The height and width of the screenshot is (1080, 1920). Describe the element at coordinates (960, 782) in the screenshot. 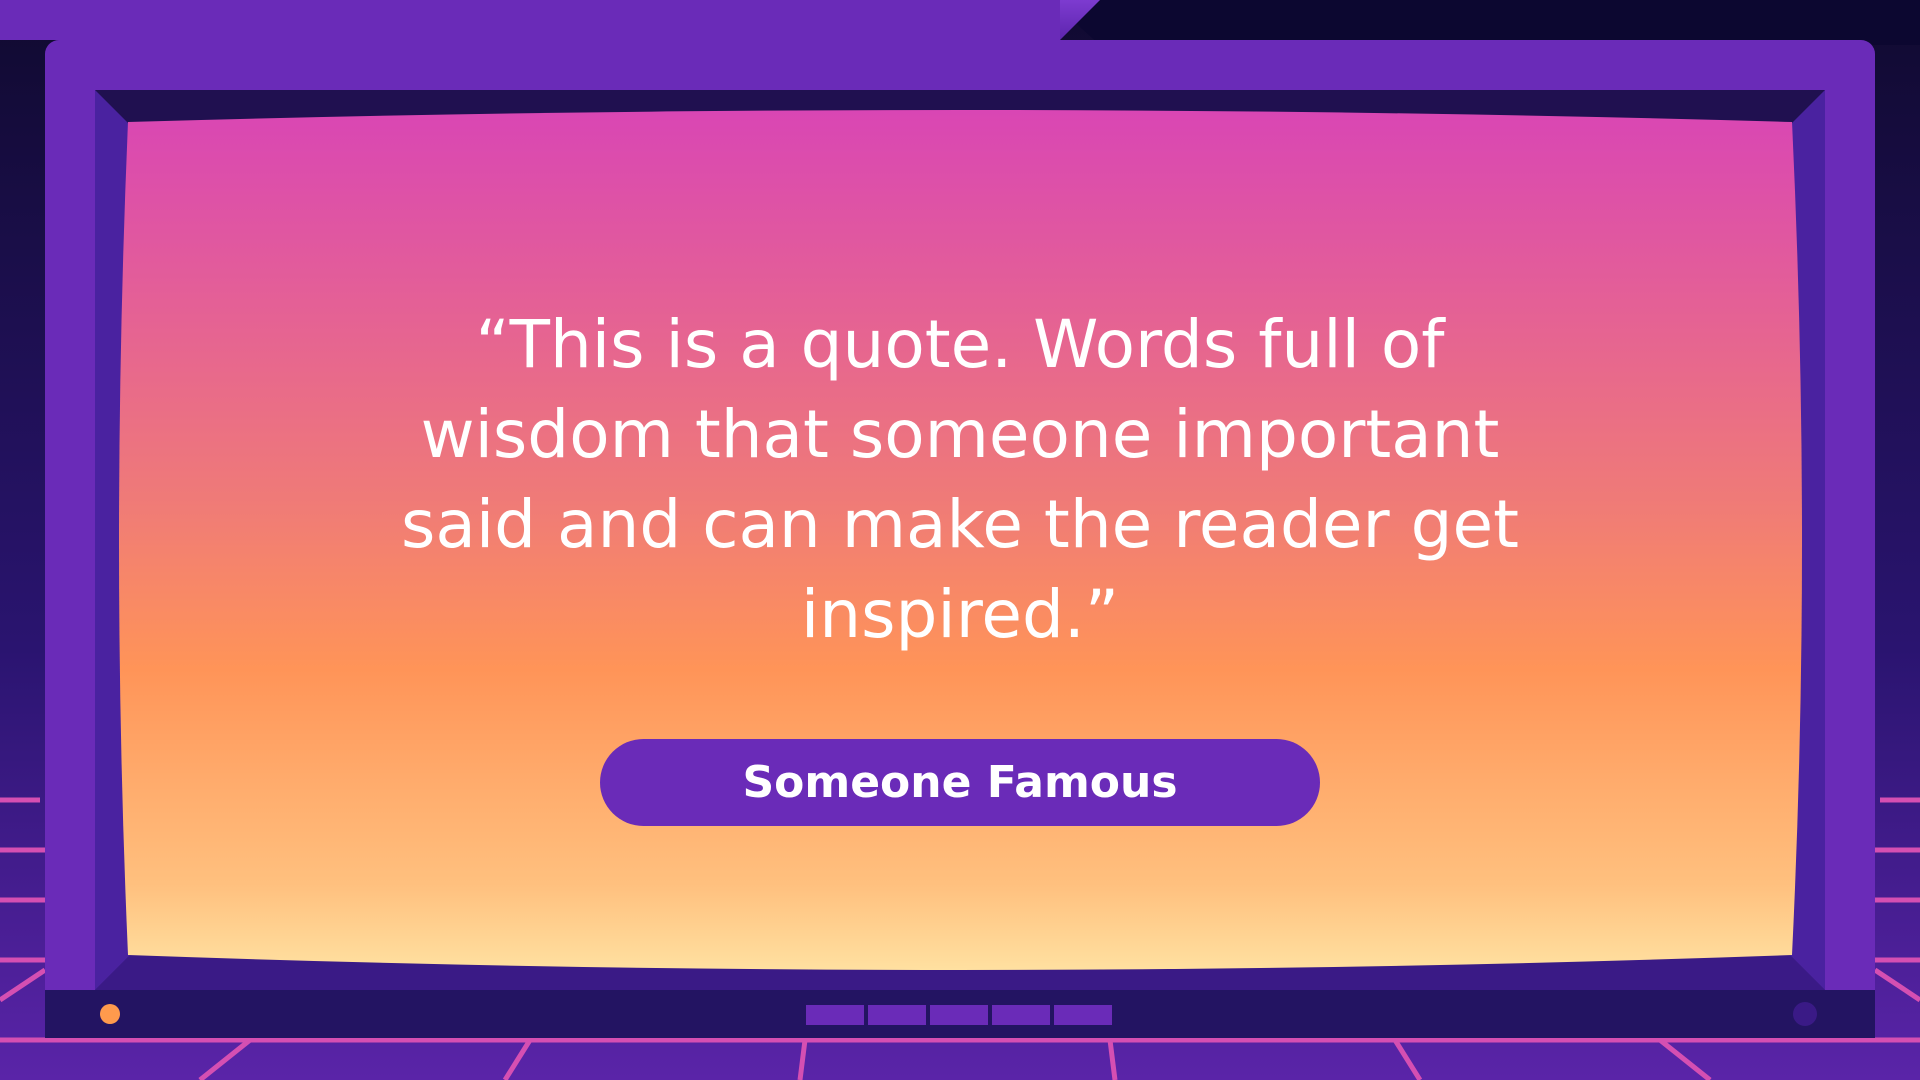

I see `author-badge: Someone Famous` at that location.